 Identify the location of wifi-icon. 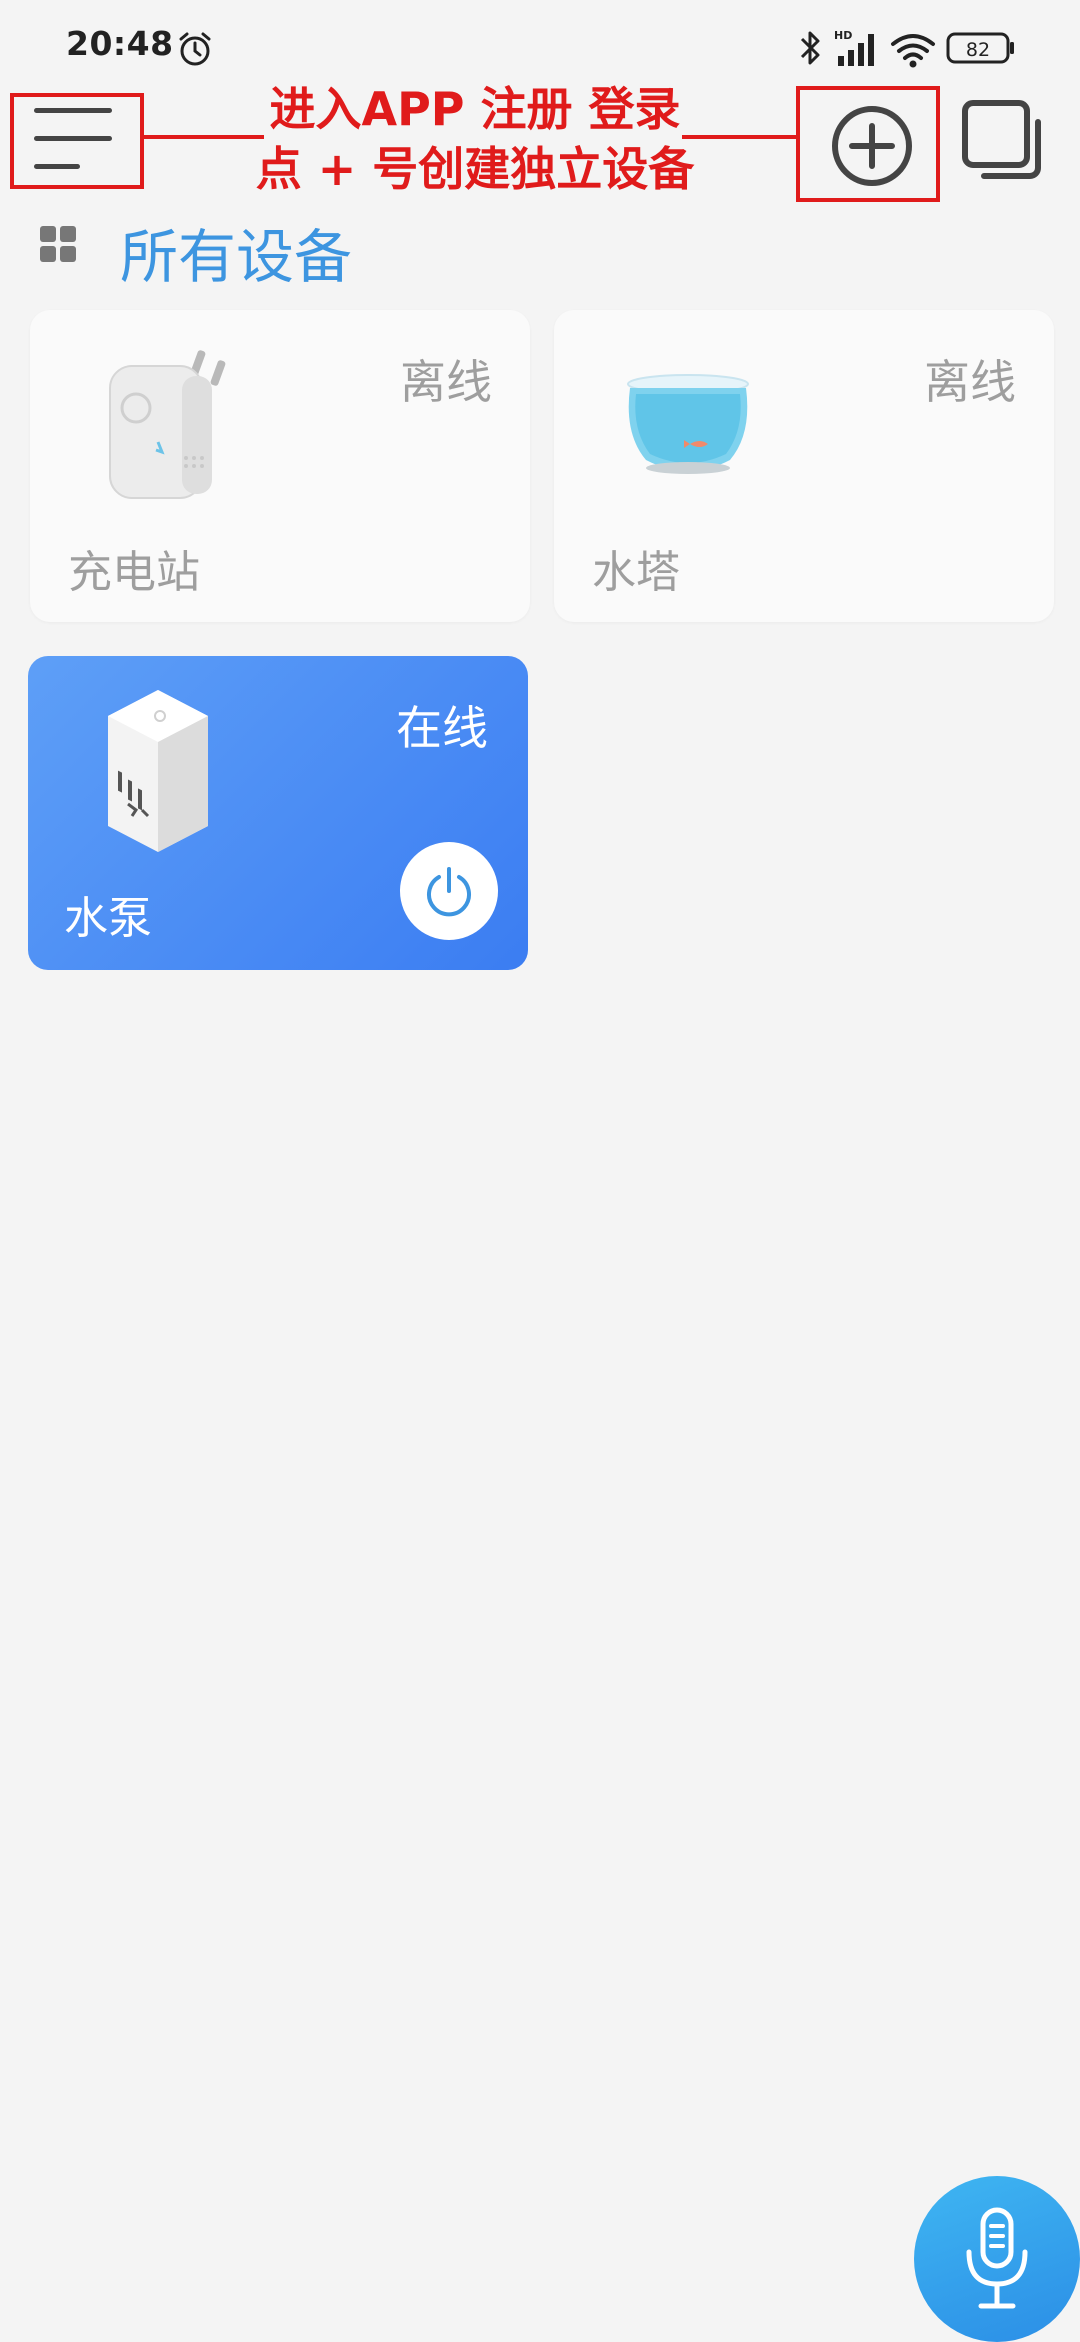
(913, 51).